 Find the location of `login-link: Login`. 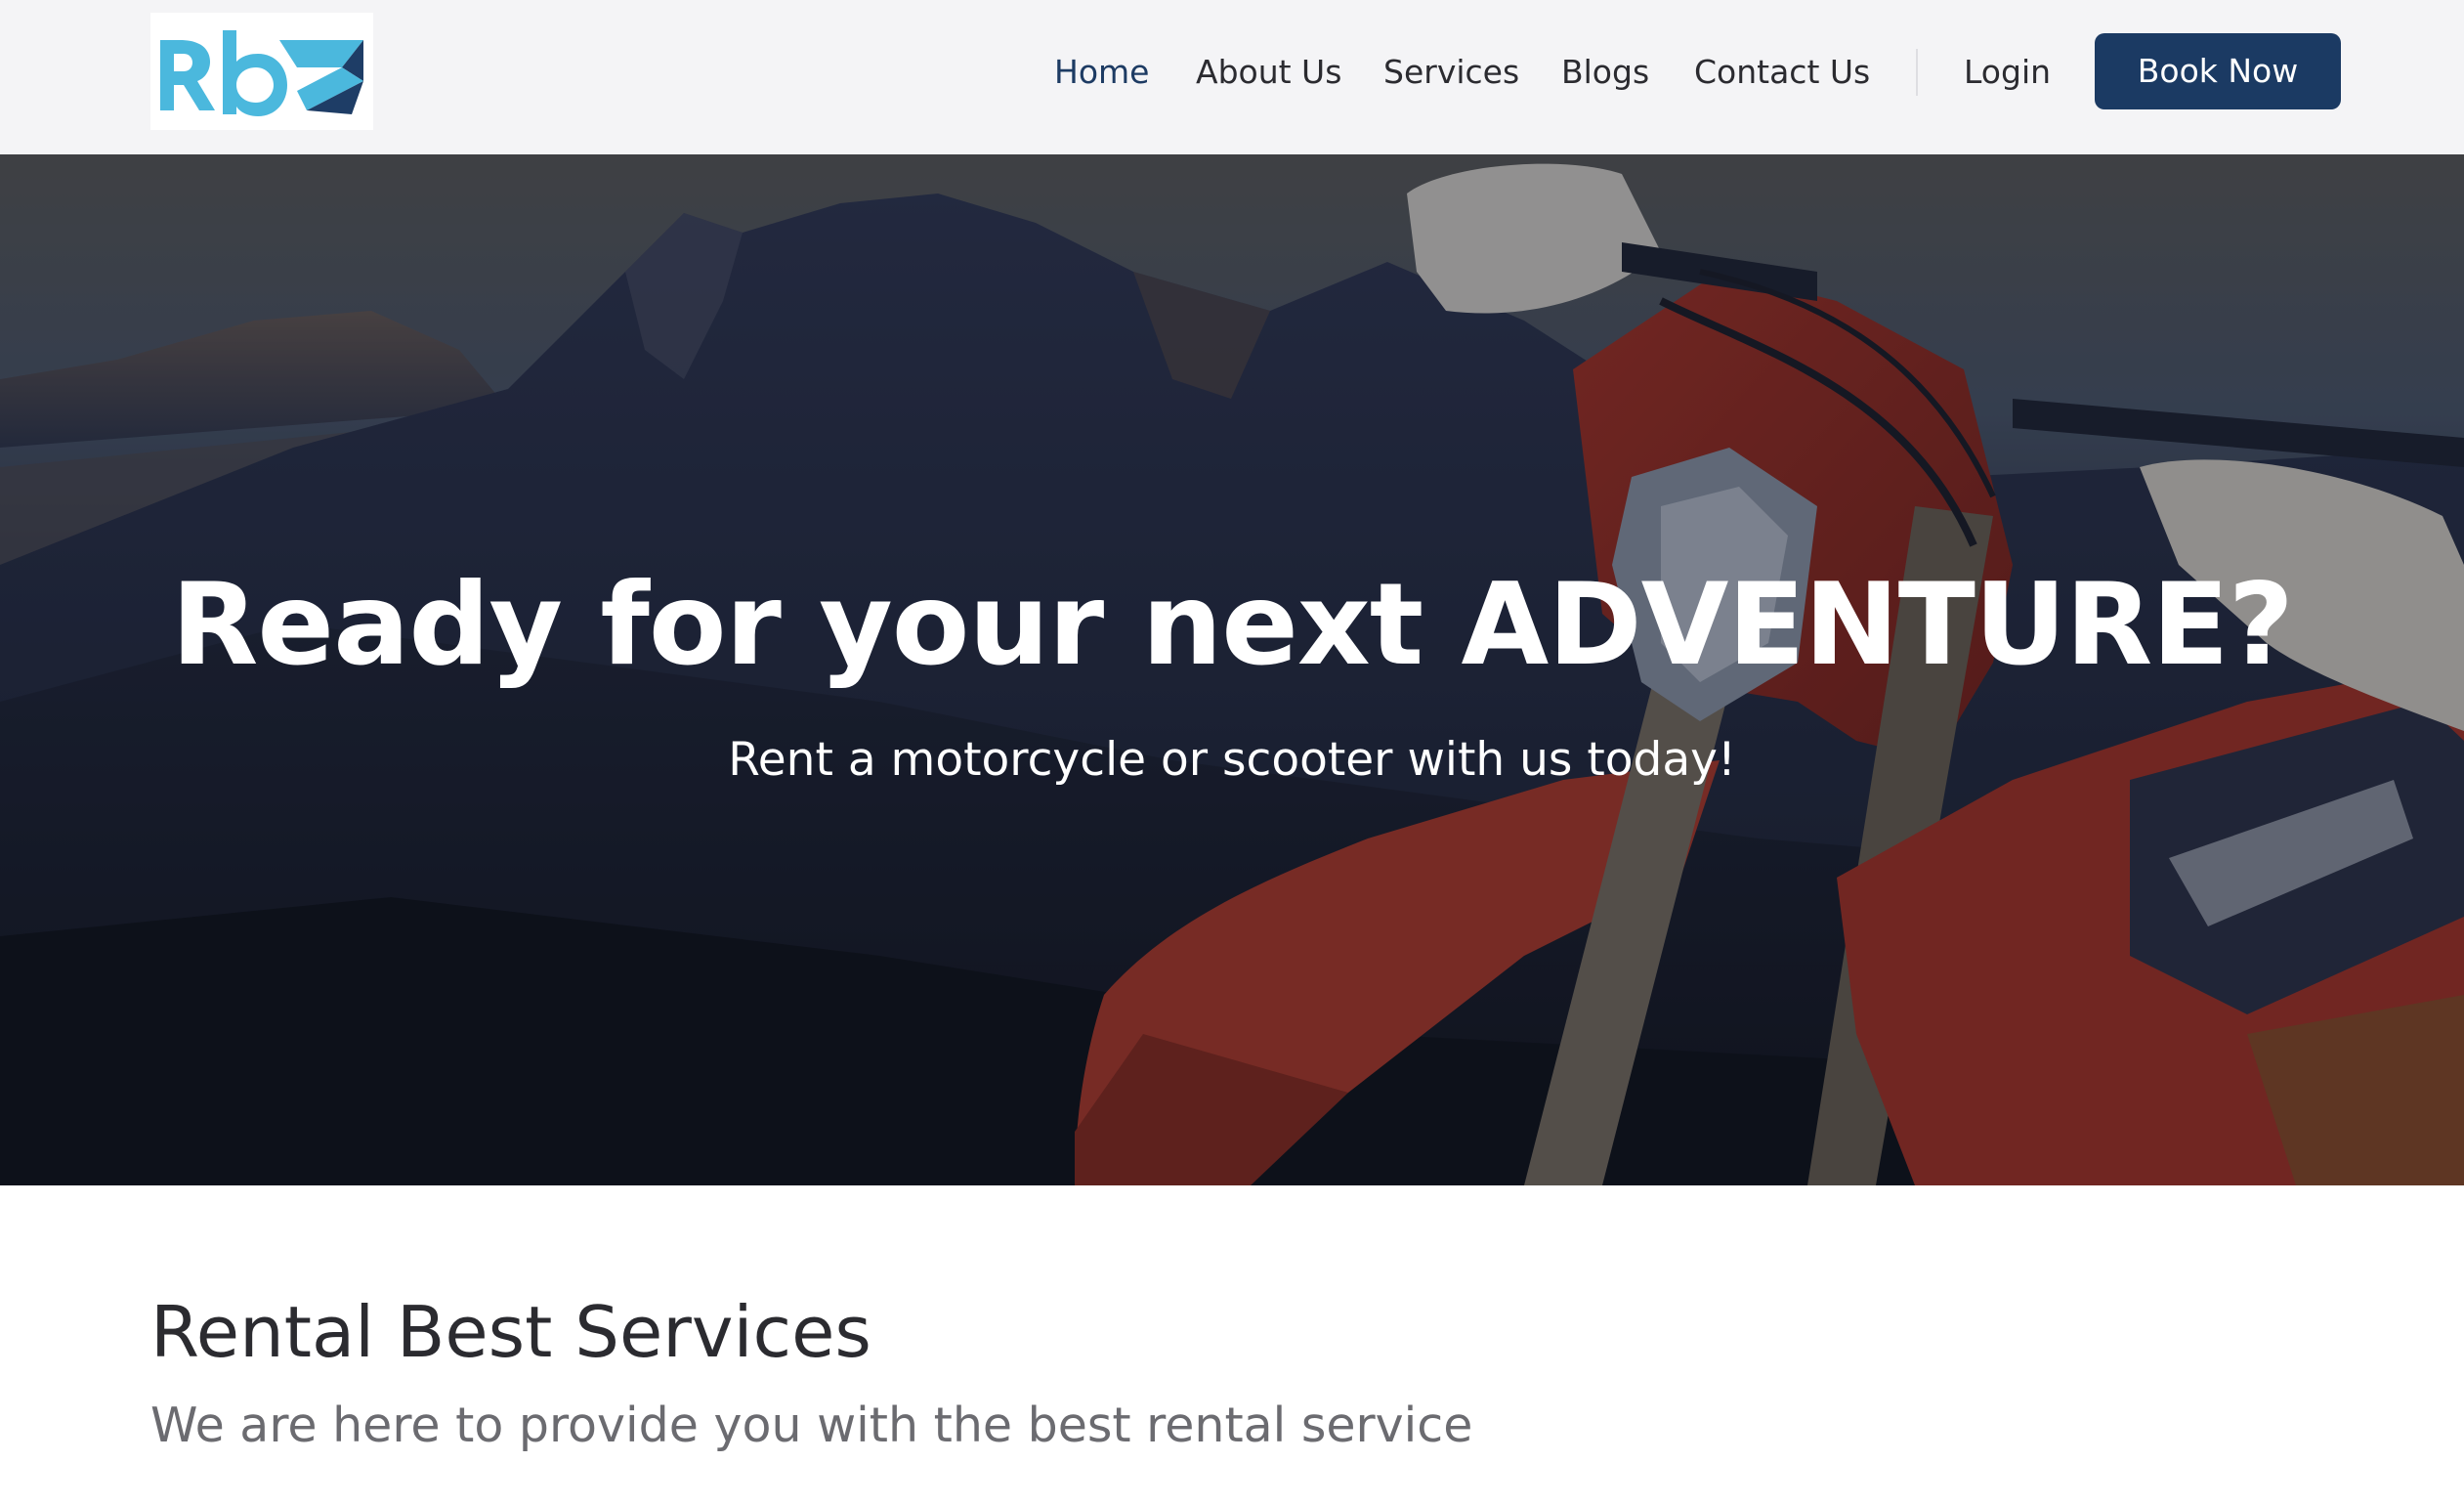

login-link: Login is located at coordinates (2008, 72).